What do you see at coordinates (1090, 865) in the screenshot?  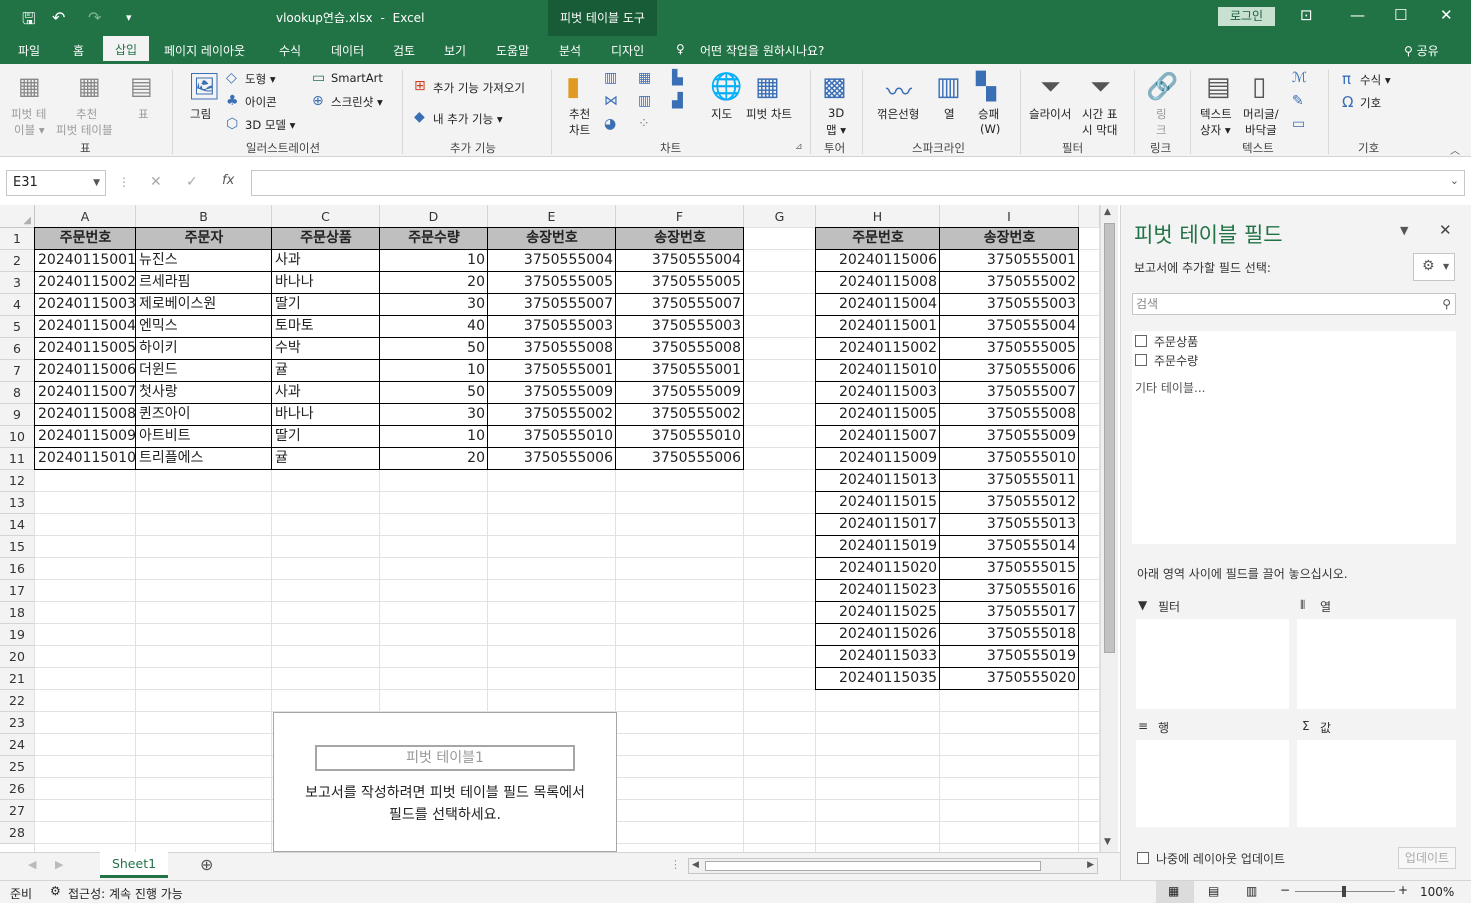 I see `scroll-right-icon: ▶` at bounding box center [1090, 865].